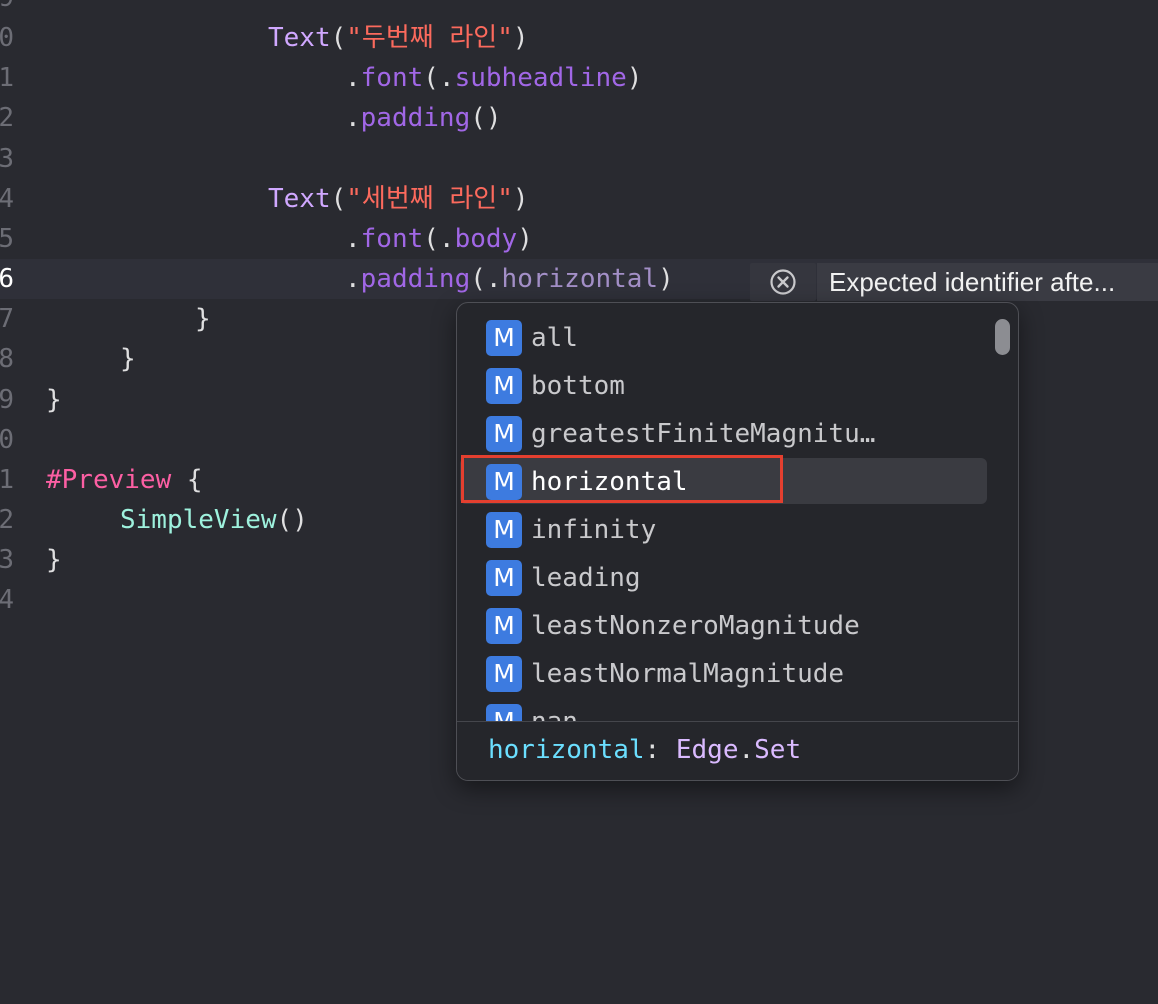 Image resolution: width=1158 pixels, height=1004 pixels. Describe the element at coordinates (109, 479) in the screenshot. I see `code-token: #Preview` at that location.